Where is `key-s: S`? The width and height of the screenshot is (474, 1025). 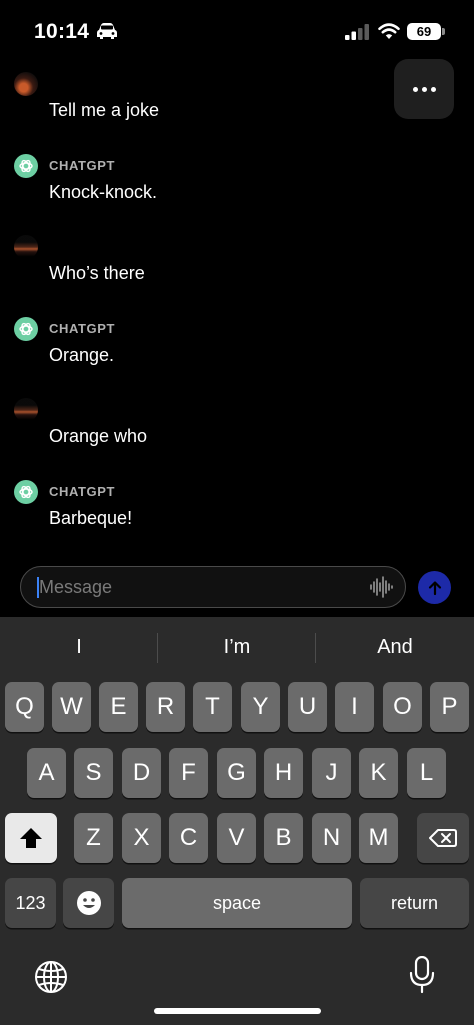
key-s: S is located at coordinates (93, 773).